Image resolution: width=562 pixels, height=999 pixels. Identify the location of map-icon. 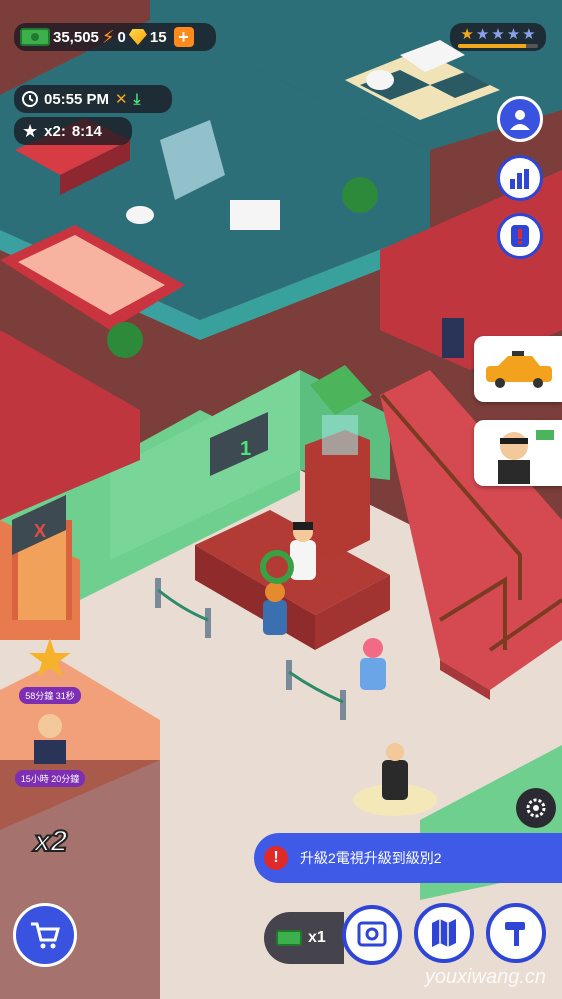
(444, 933).